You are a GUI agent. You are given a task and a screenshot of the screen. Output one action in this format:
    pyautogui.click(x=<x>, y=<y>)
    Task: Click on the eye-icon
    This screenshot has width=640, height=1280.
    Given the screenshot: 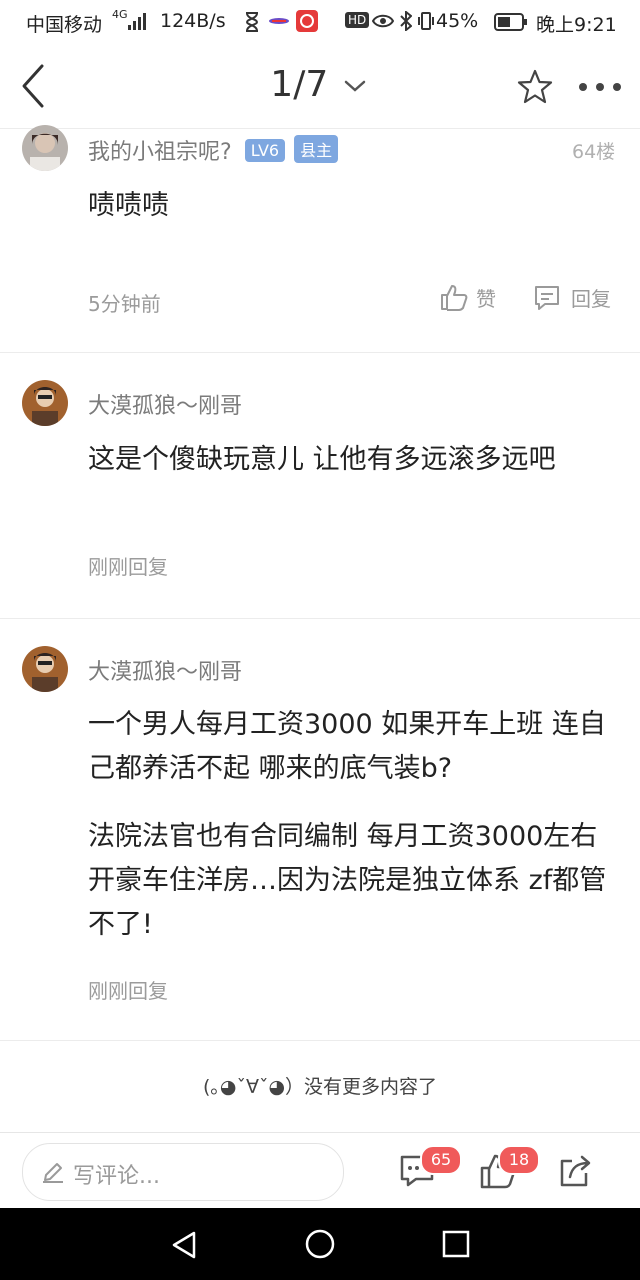 What is the action you would take?
    pyautogui.click(x=383, y=21)
    